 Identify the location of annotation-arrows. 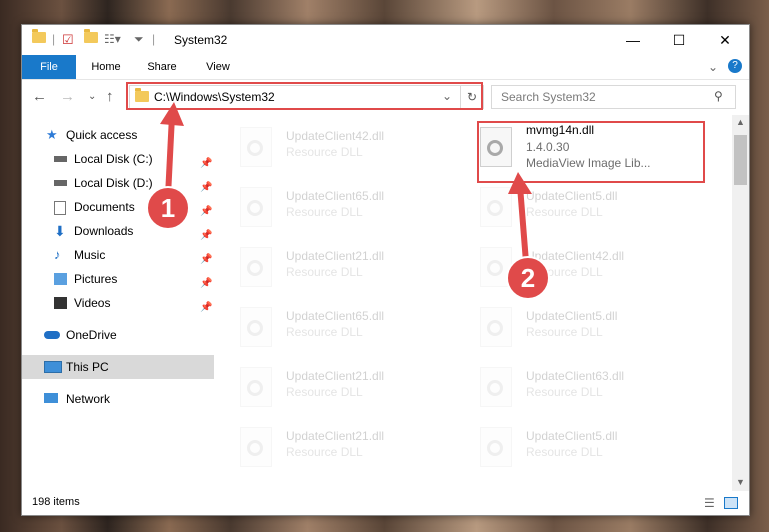
(346, 182).